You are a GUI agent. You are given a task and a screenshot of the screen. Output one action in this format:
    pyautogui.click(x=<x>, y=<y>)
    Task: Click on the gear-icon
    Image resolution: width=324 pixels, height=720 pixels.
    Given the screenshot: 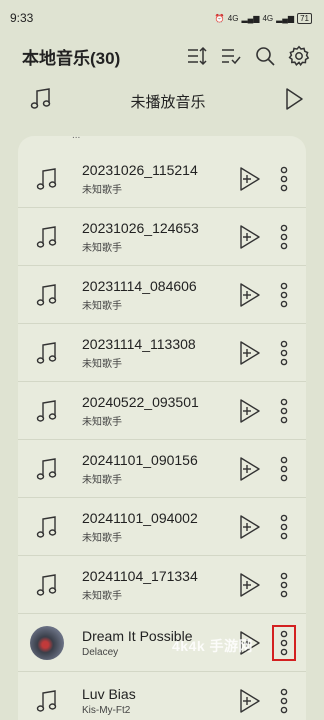 What is the action you would take?
    pyautogui.click(x=299, y=56)
    